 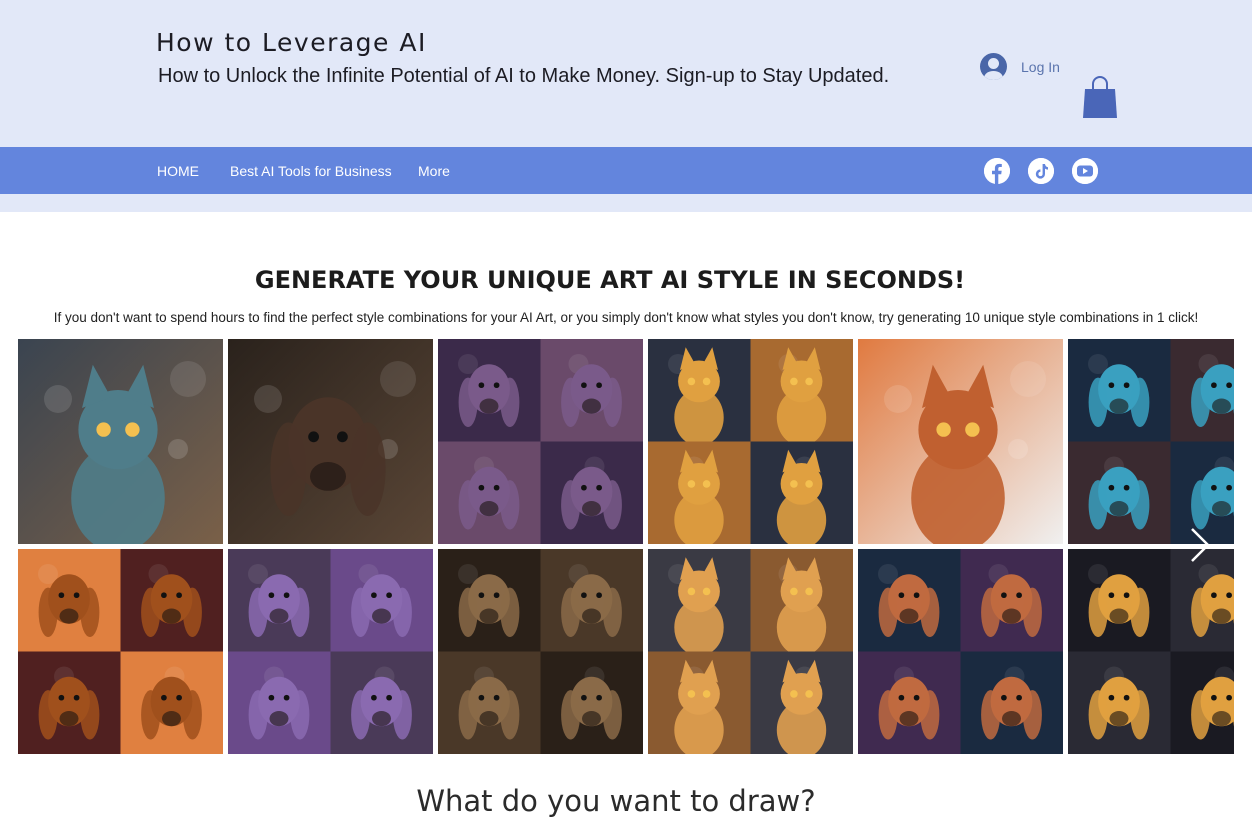 What do you see at coordinates (1199, 545) in the screenshot?
I see `gallery-next-arrow-icon` at bounding box center [1199, 545].